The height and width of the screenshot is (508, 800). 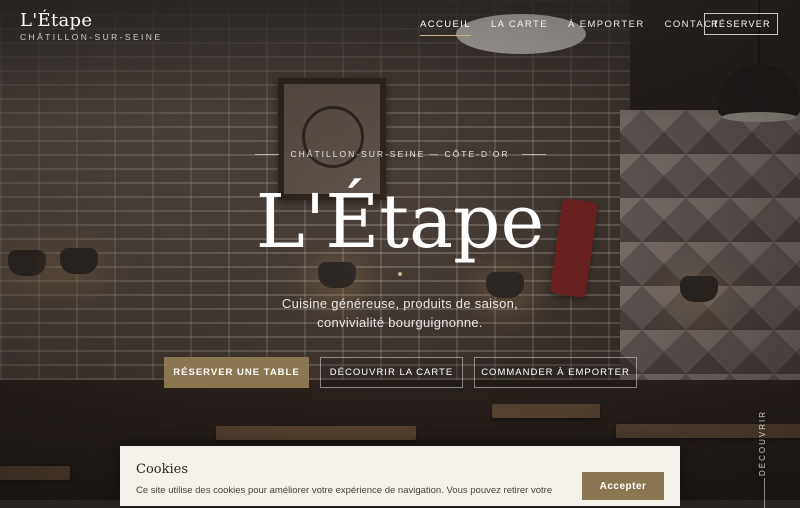 What do you see at coordinates (764, 493) in the screenshot?
I see `scroll-line` at bounding box center [764, 493].